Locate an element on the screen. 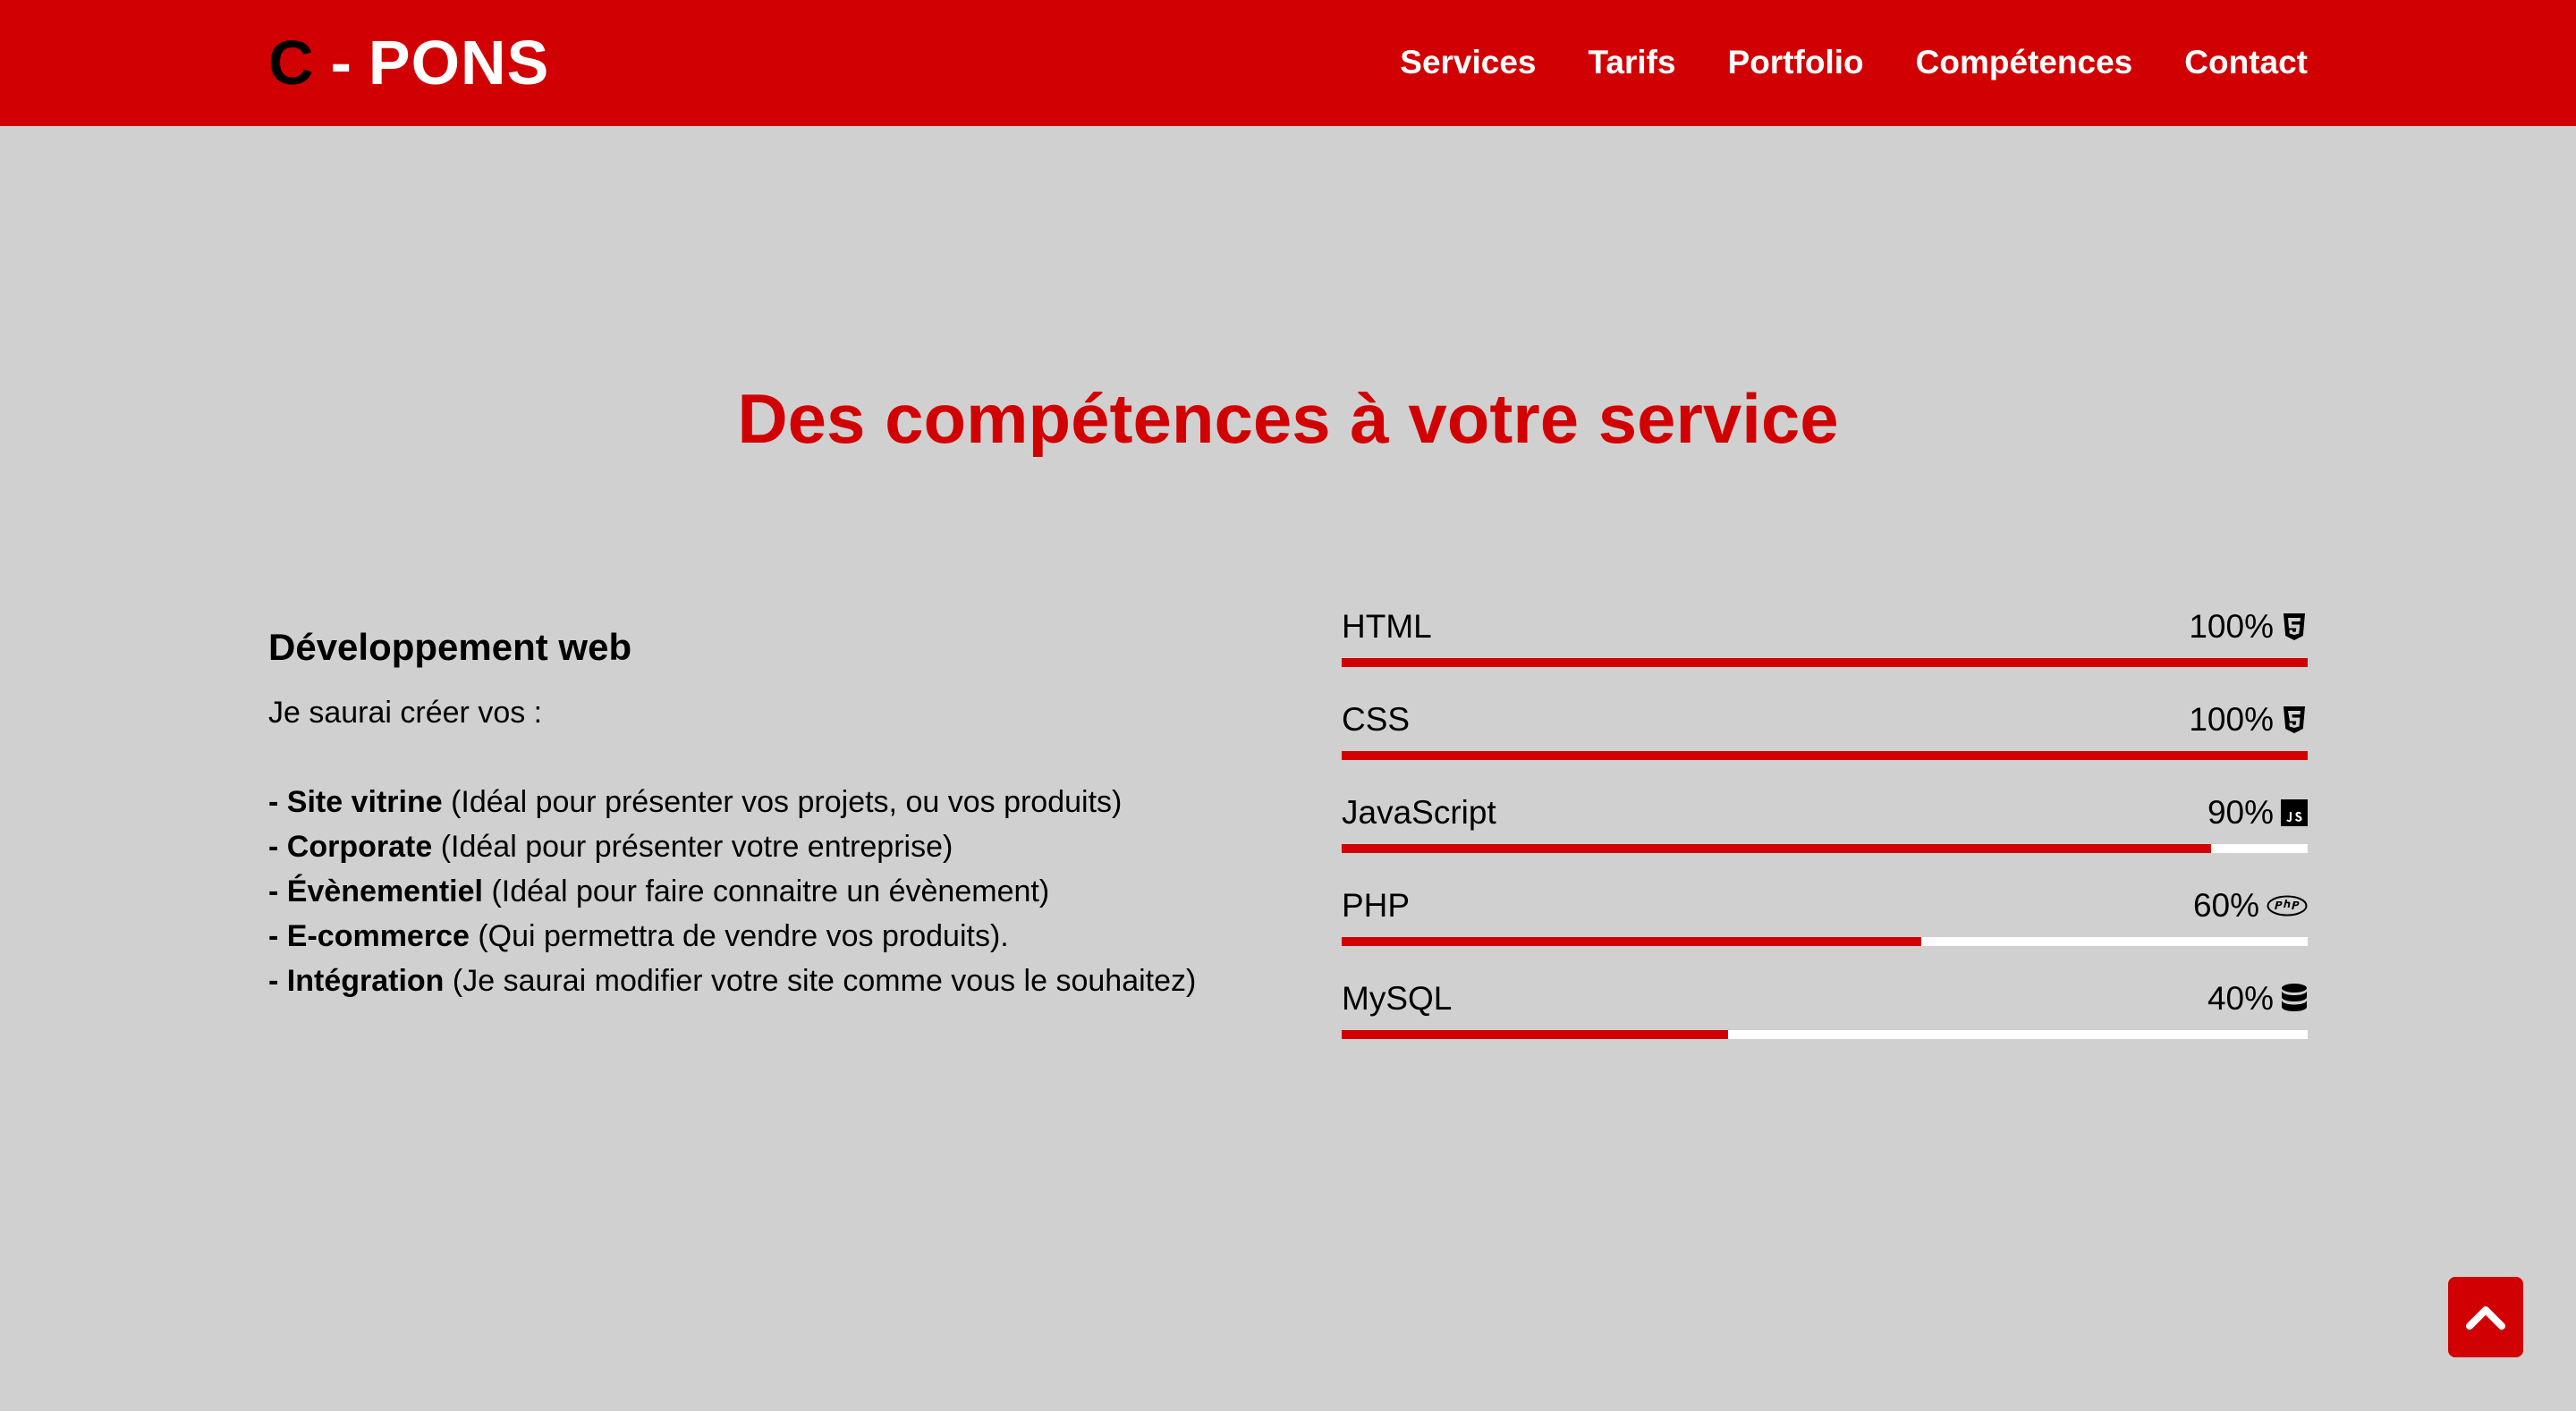 This screenshot has width=2576, height=1411. skill-meta: 90% is located at coordinates (2257, 812).